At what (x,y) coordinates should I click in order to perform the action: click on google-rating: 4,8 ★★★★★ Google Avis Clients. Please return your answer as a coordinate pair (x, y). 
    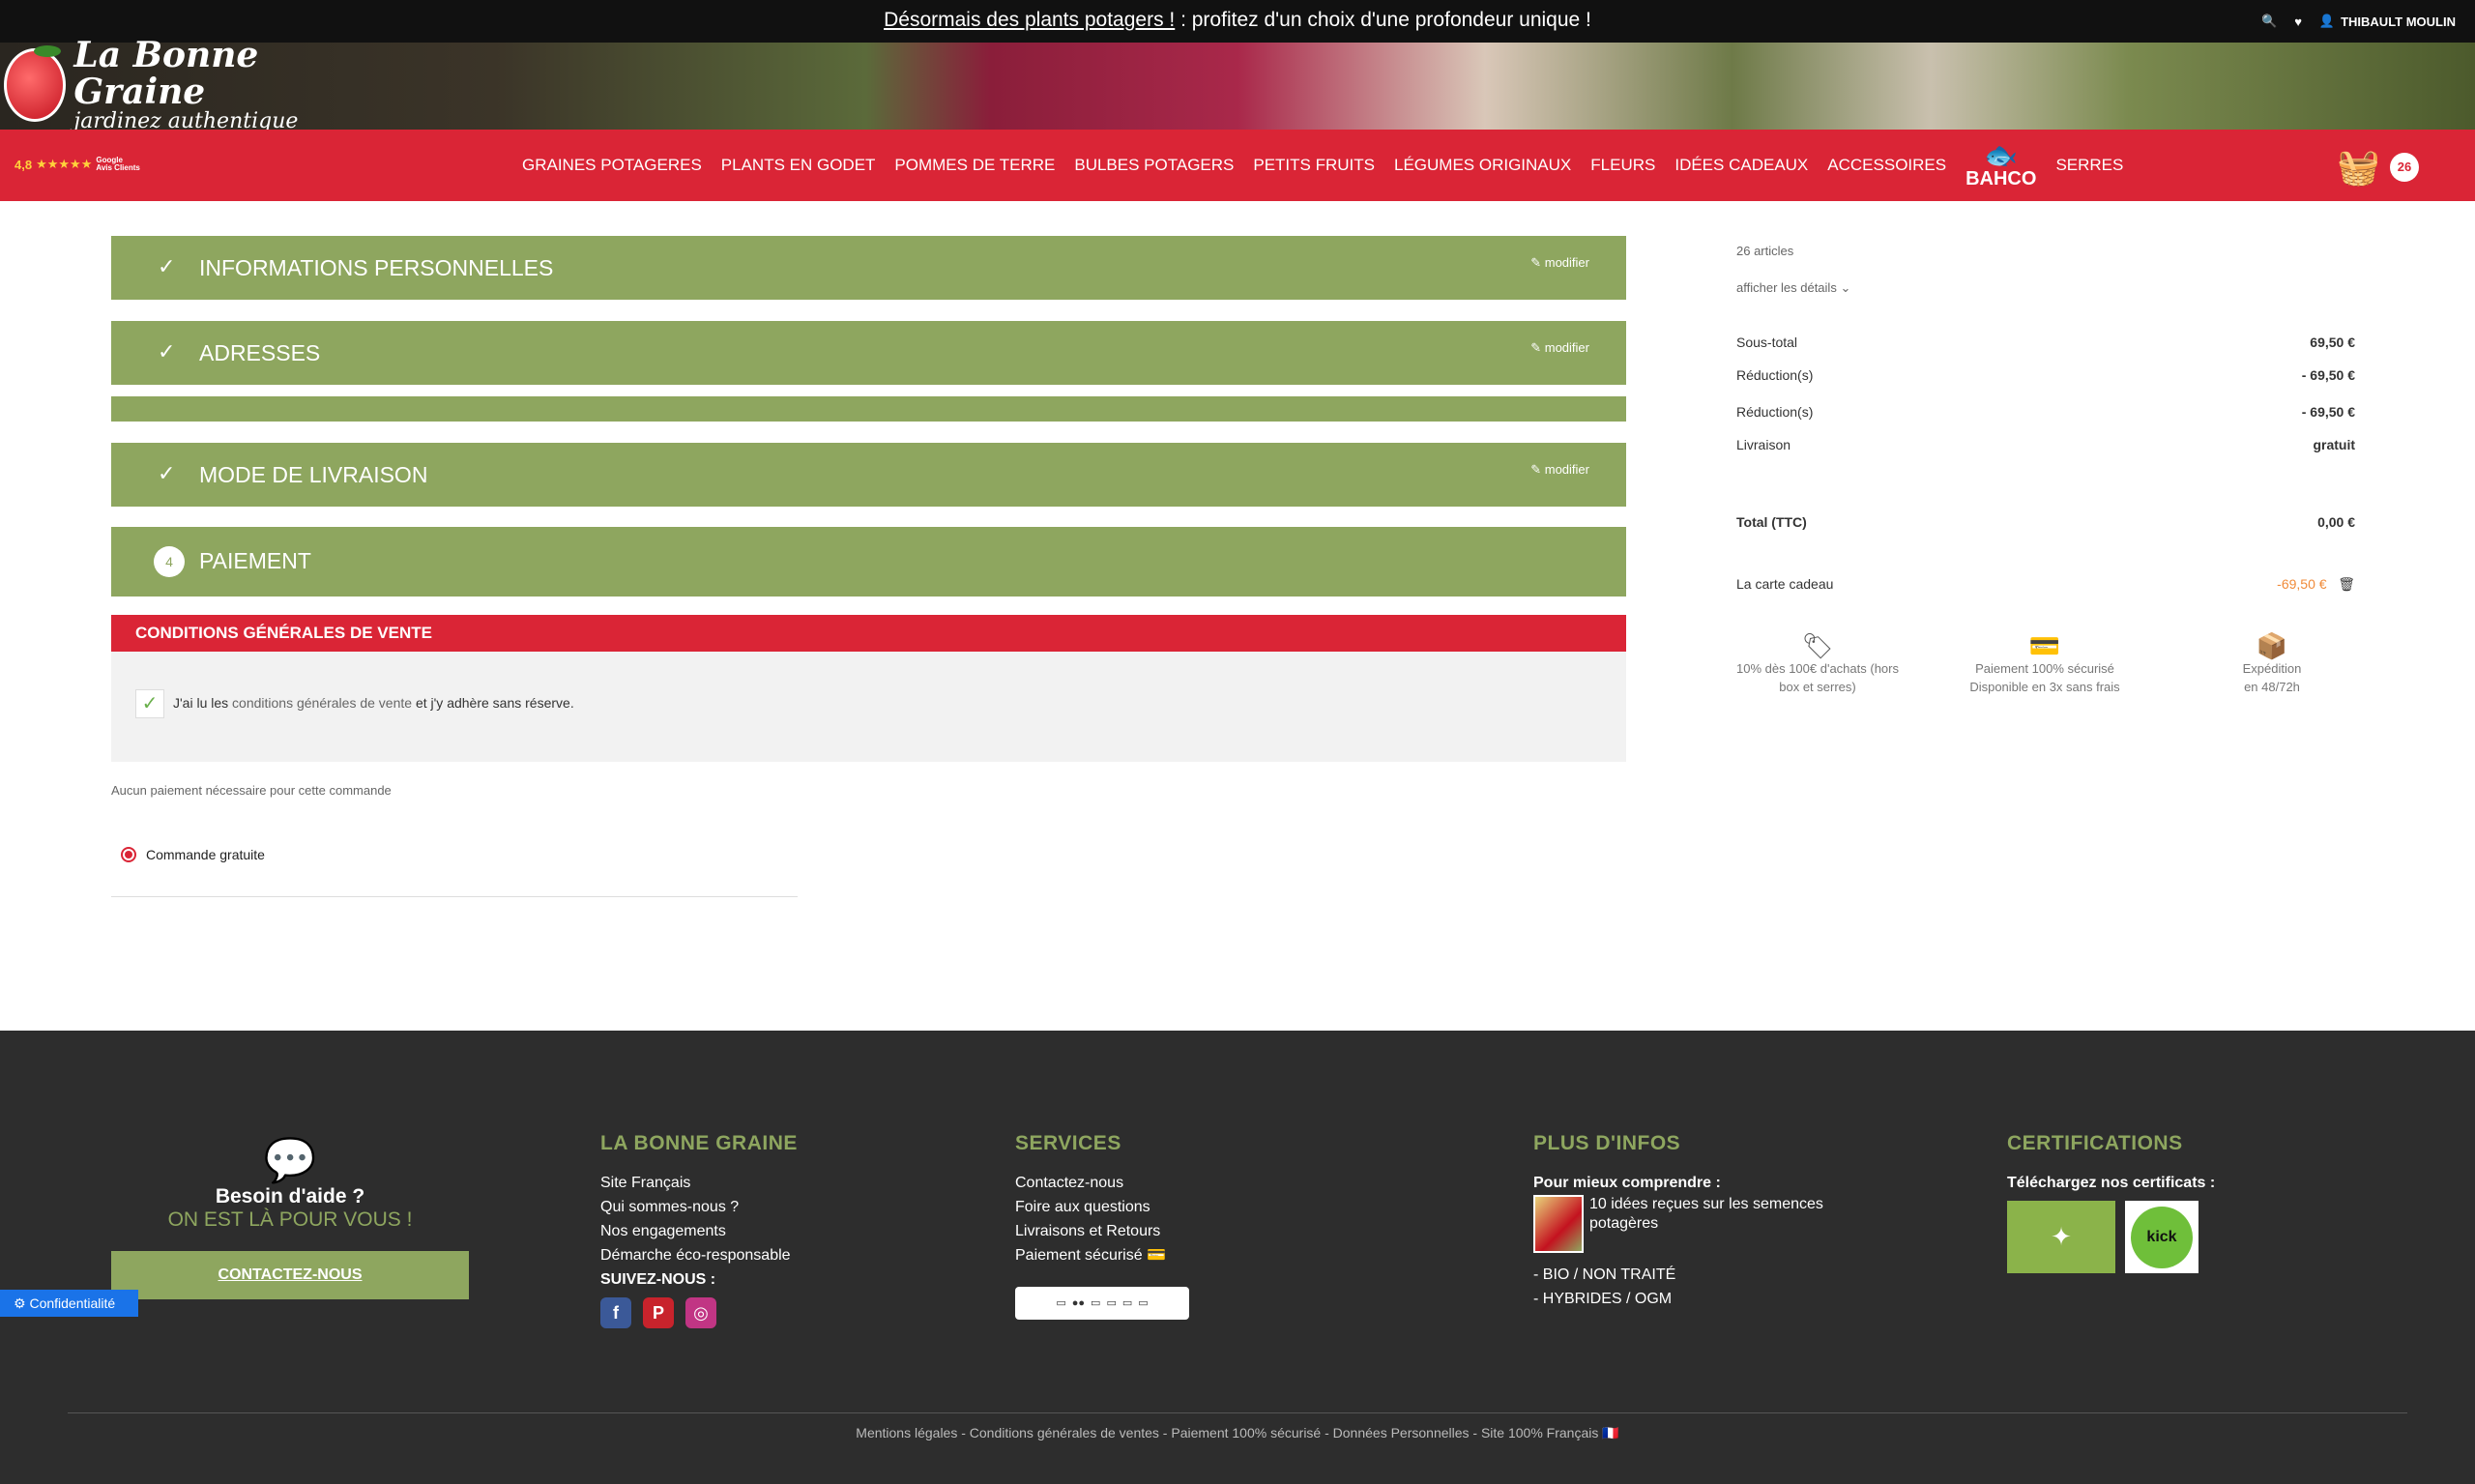
    Looking at the image, I should click on (77, 165).